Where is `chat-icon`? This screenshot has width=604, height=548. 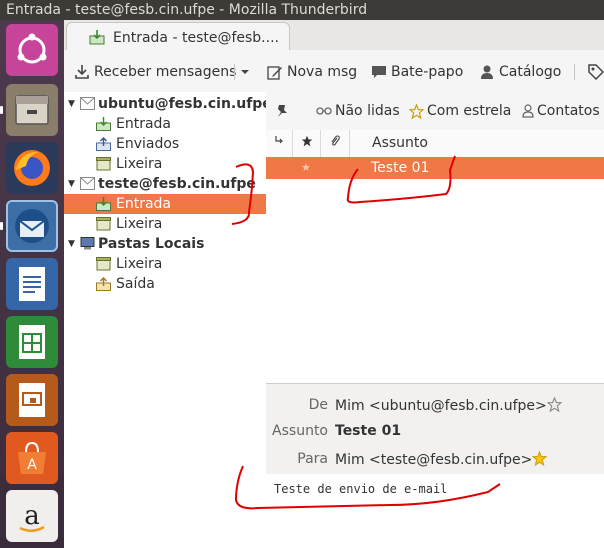 chat-icon is located at coordinates (379, 72).